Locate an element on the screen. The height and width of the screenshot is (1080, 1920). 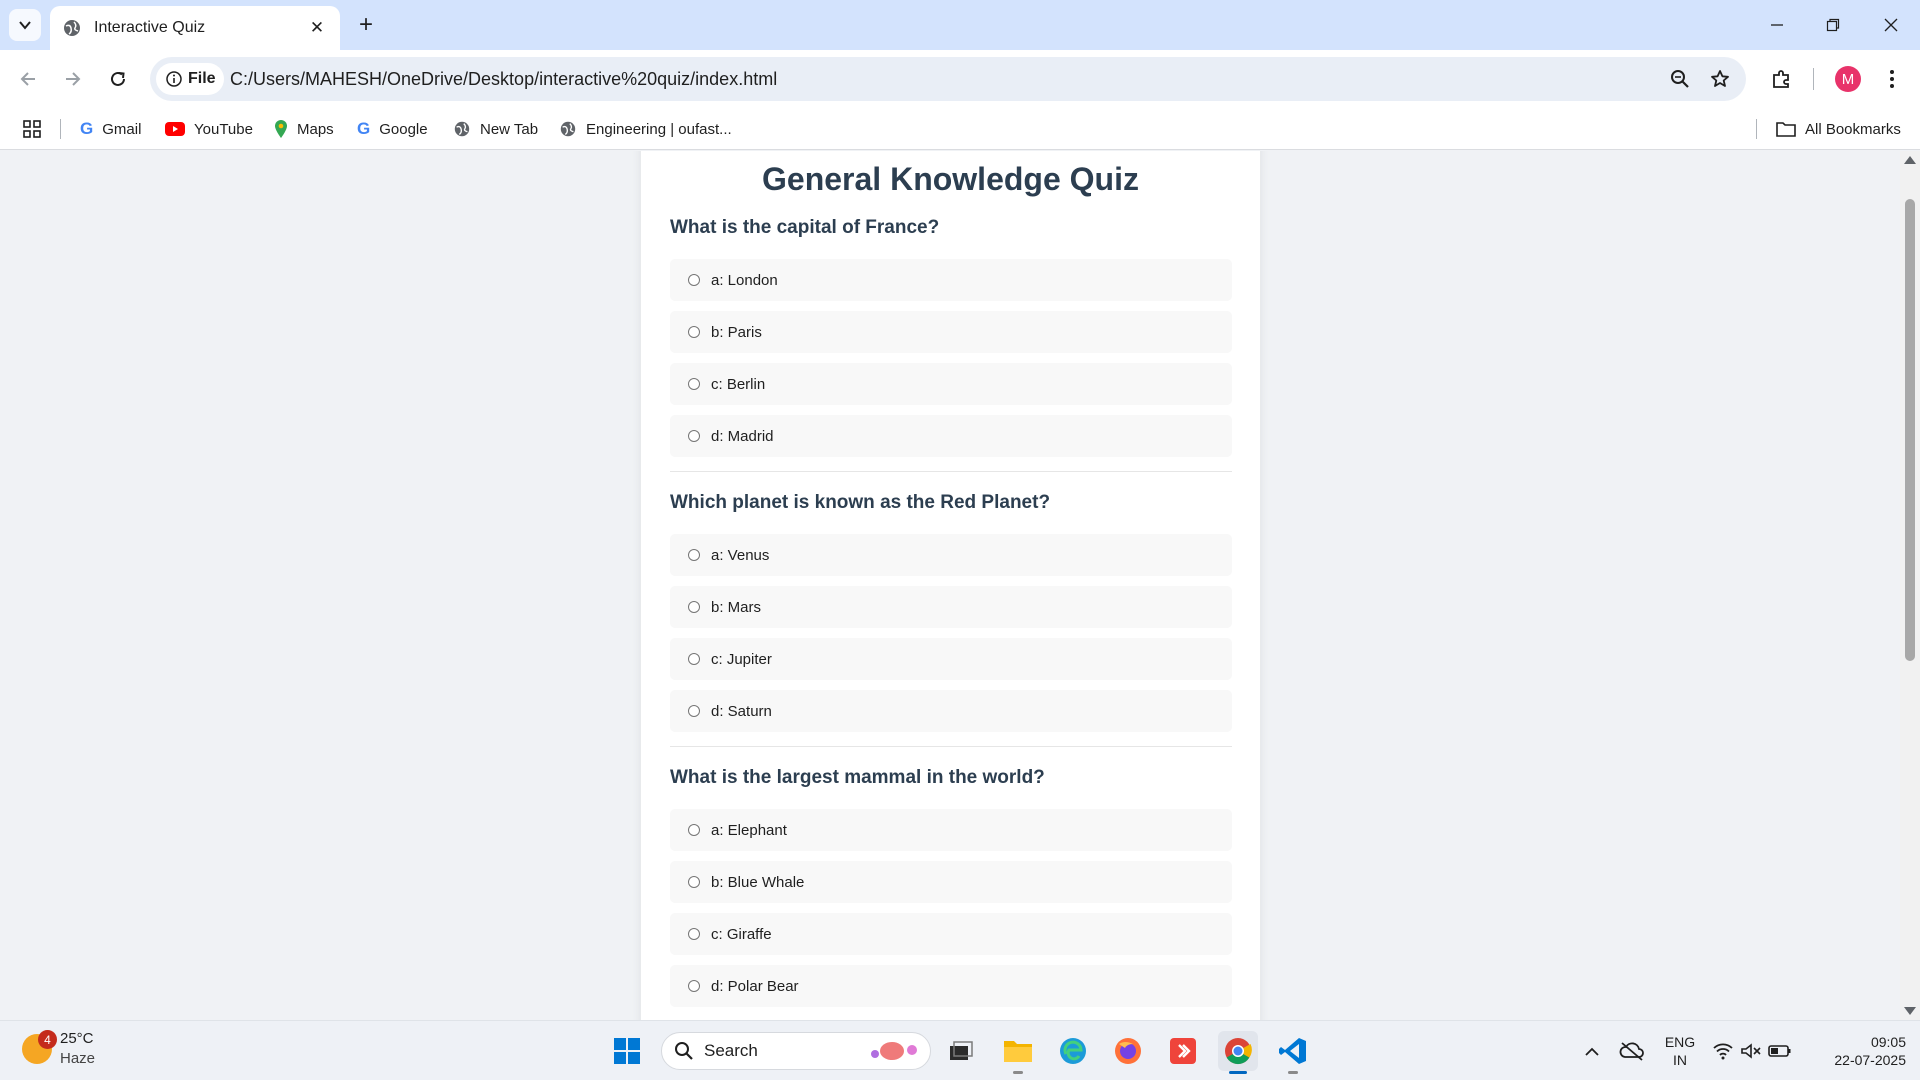
menu-button is located at coordinates (1892, 79).